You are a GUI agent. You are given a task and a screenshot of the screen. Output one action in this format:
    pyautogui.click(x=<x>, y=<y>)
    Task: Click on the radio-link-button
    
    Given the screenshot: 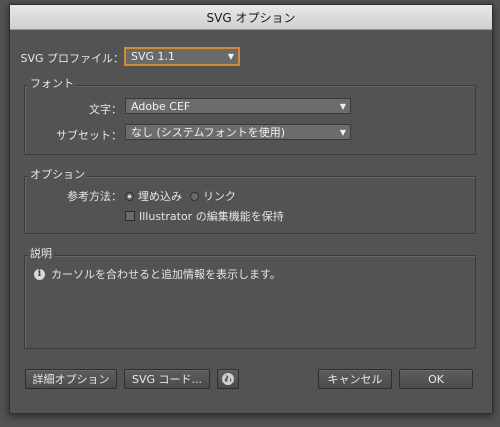 What is the action you would take?
    pyautogui.click(x=194, y=196)
    